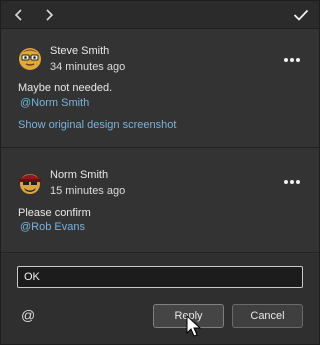  Describe the element at coordinates (54, 103) in the screenshot. I see `mention-link: @Norm Smith` at that location.